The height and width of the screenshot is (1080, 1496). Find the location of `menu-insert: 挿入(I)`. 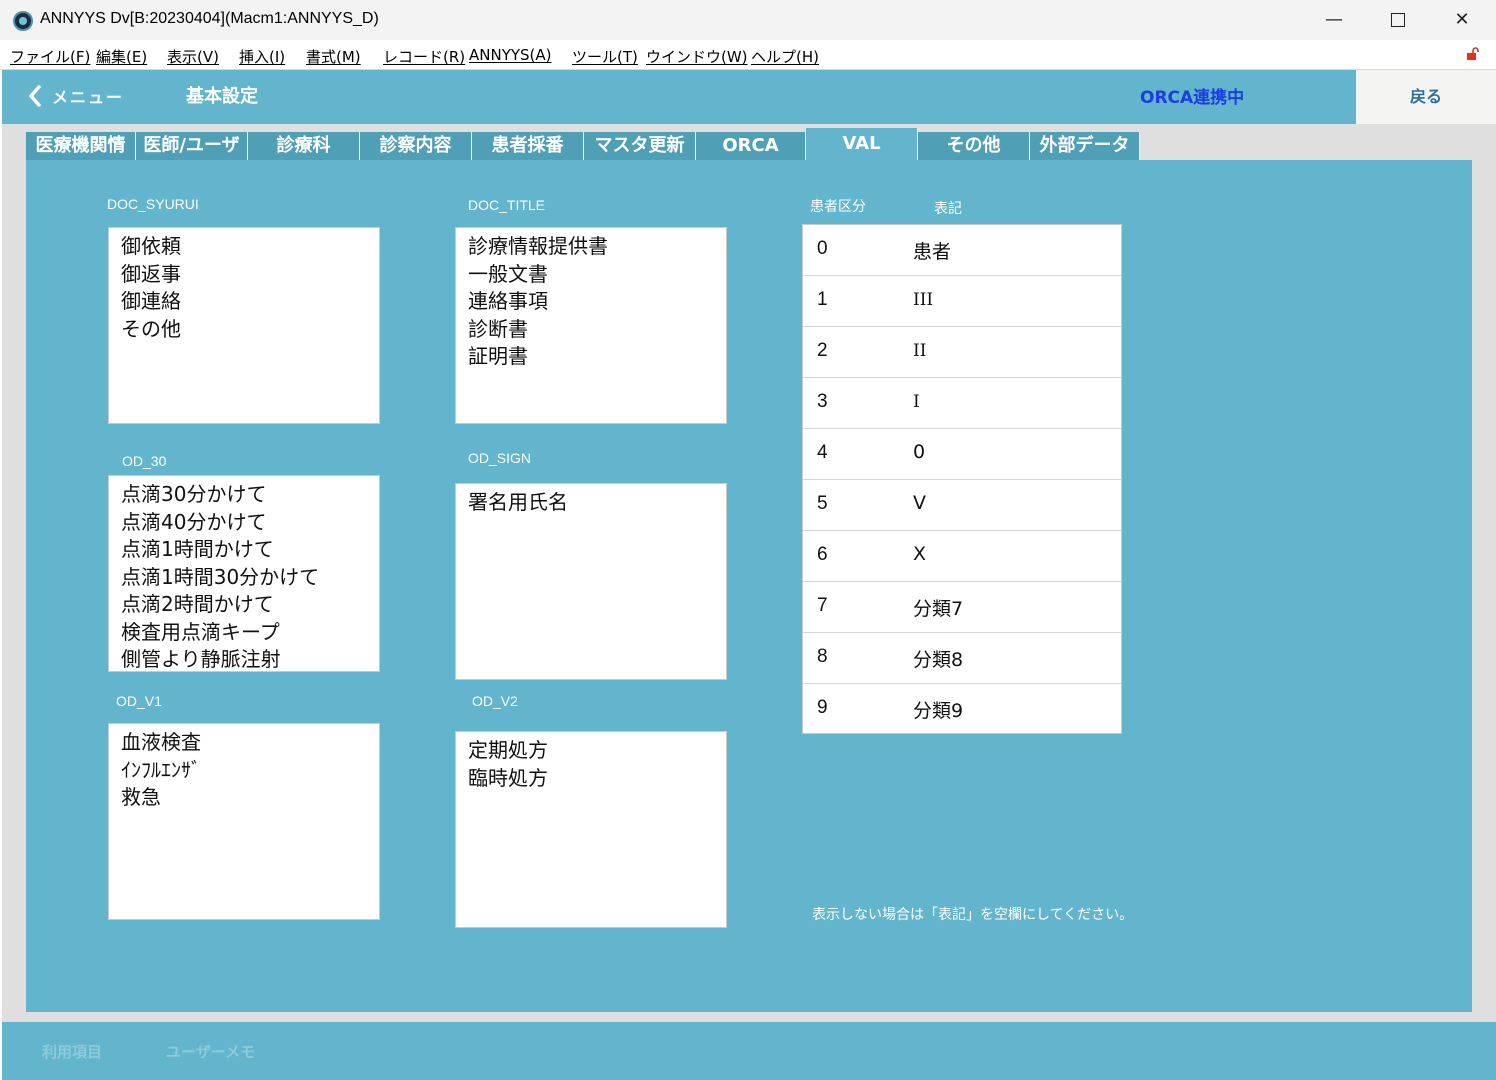

menu-insert: 挿入(I) is located at coordinates (262, 56).